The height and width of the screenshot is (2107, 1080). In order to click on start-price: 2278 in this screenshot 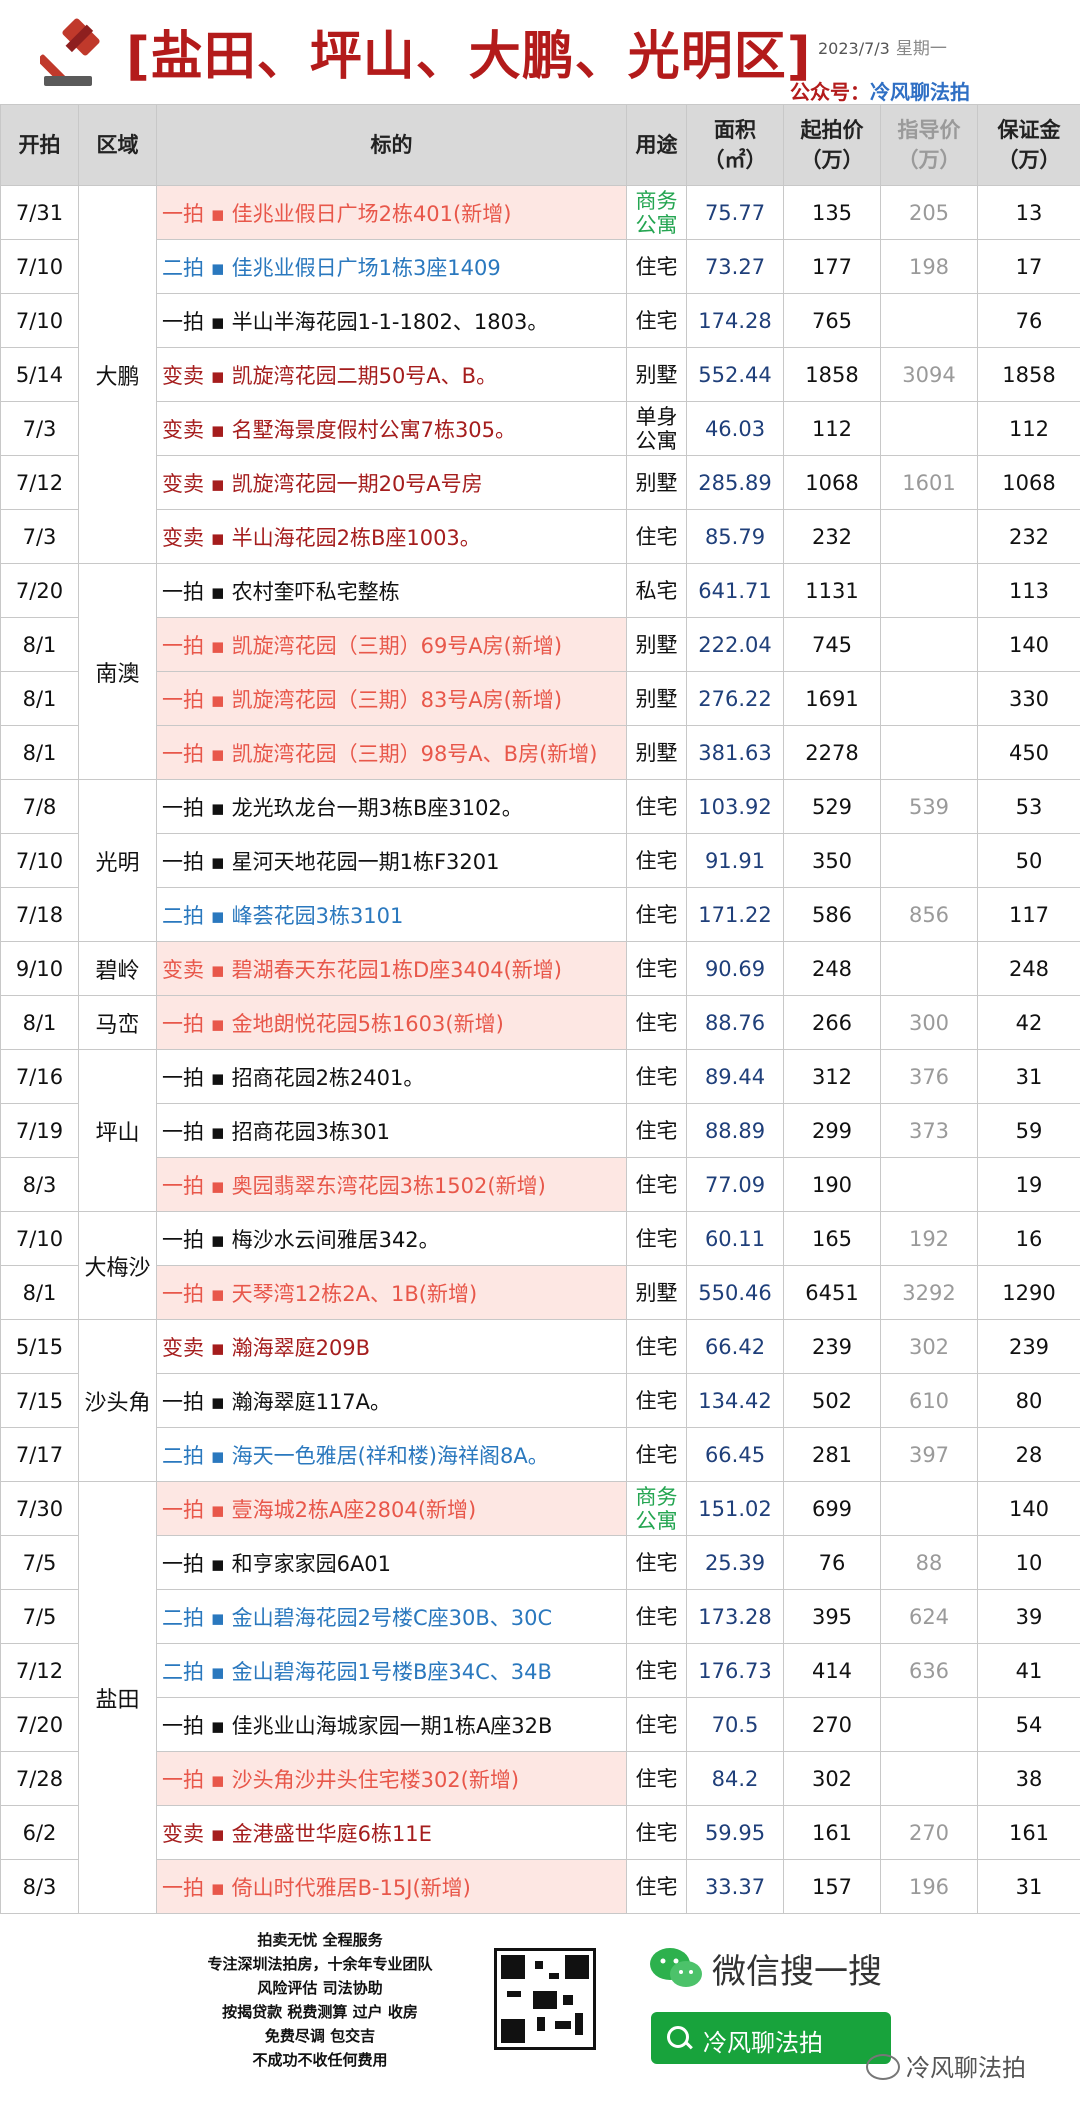, I will do `click(832, 752)`.